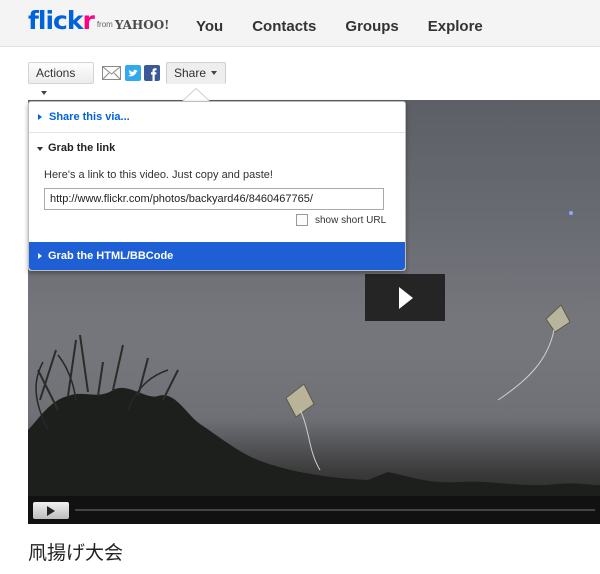 The width and height of the screenshot is (600, 574). Describe the element at coordinates (104, 24) in the screenshot. I see `logo-from-text: from` at that location.